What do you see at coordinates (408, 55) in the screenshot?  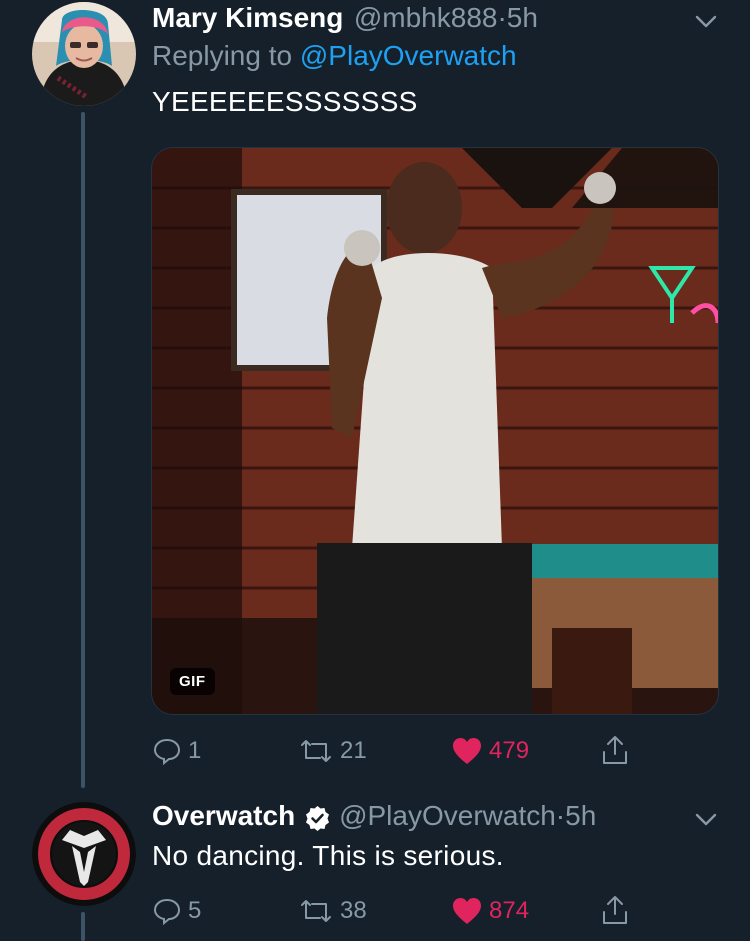 I see `replying-to-link: @PlayOverwatch` at bounding box center [408, 55].